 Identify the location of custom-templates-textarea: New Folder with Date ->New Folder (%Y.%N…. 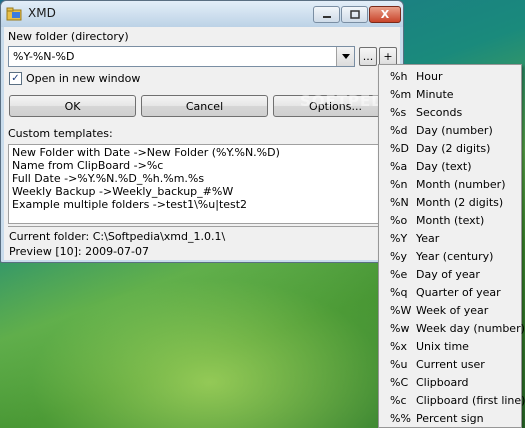
(202, 184).